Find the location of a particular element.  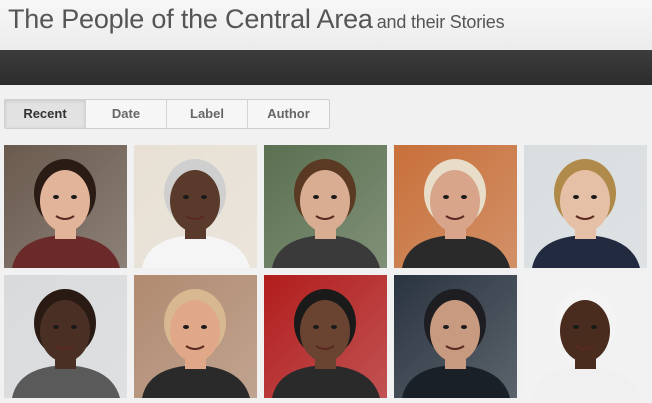

tab-date: Date is located at coordinates (126, 114).